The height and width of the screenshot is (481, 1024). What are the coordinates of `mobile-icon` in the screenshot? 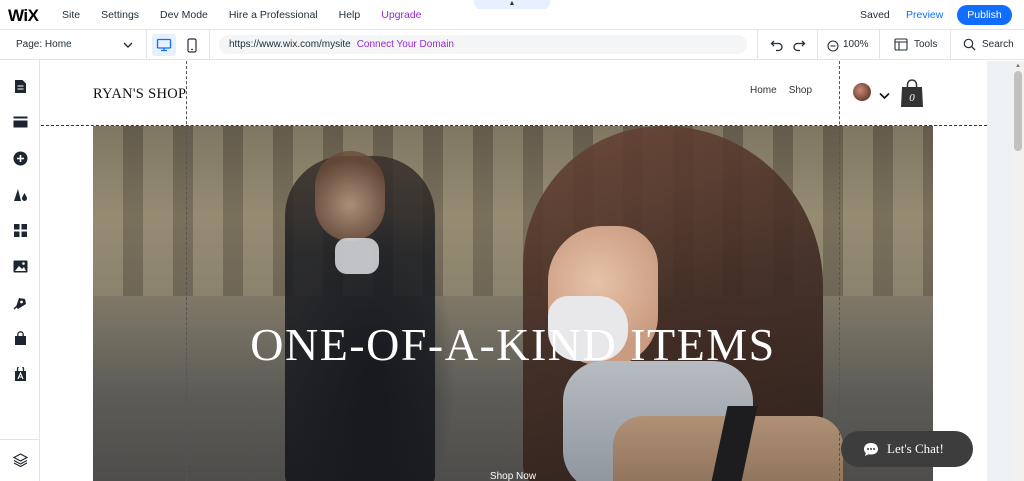 It's located at (192, 45).